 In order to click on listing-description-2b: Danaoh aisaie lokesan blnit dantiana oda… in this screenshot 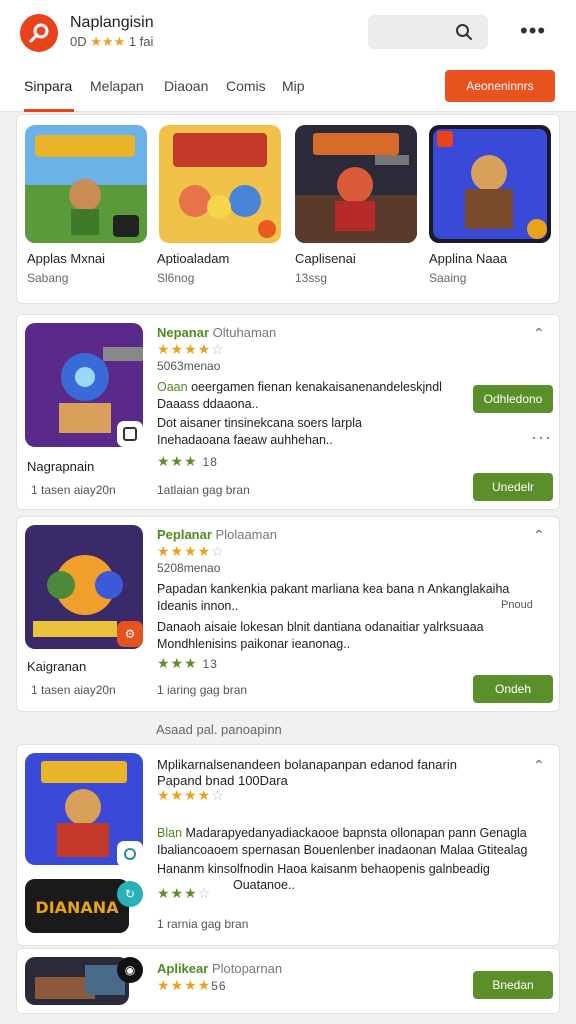, I will do `click(320, 635)`.